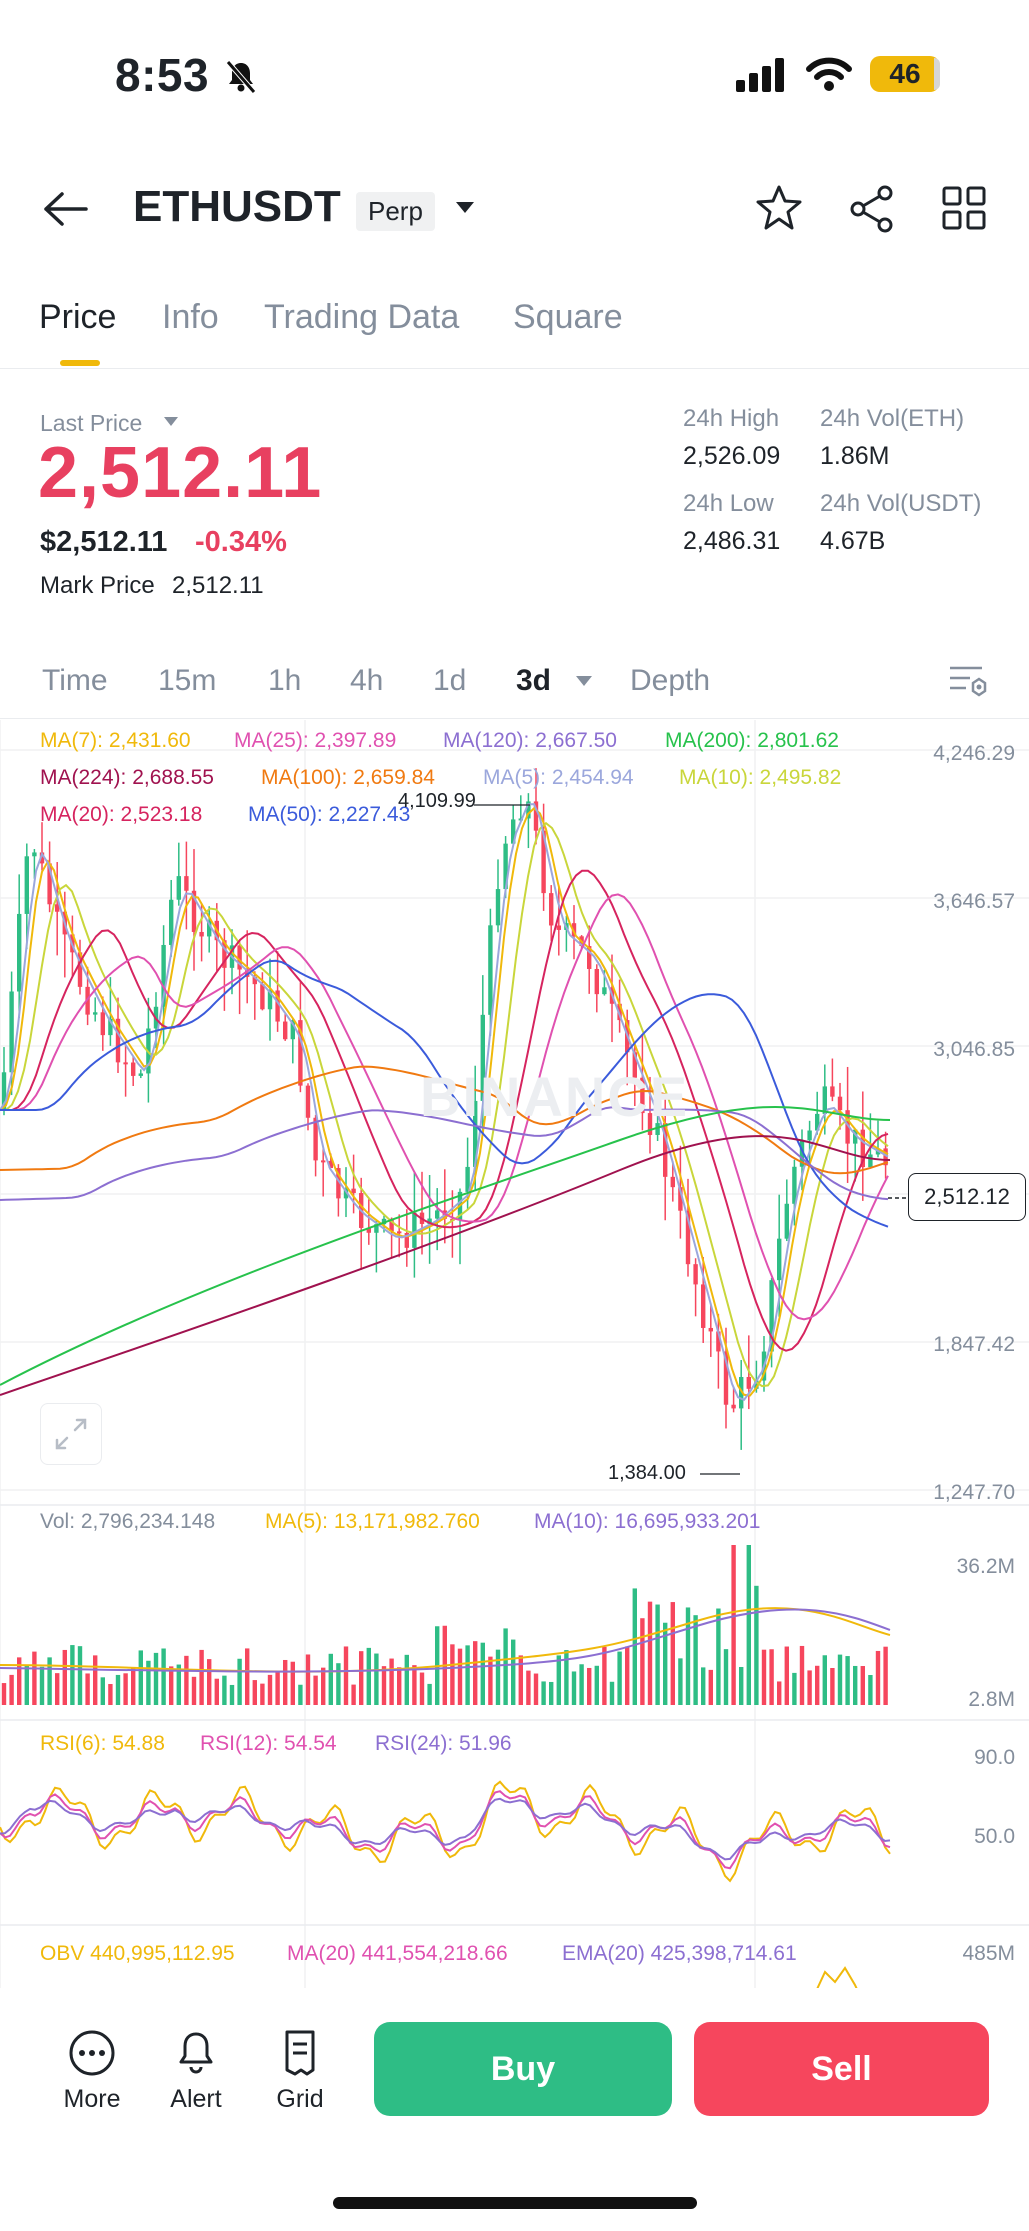 The width and height of the screenshot is (1029, 2231). What do you see at coordinates (670, 681) in the screenshot?
I see `interval-depth: Depth` at bounding box center [670, 681].